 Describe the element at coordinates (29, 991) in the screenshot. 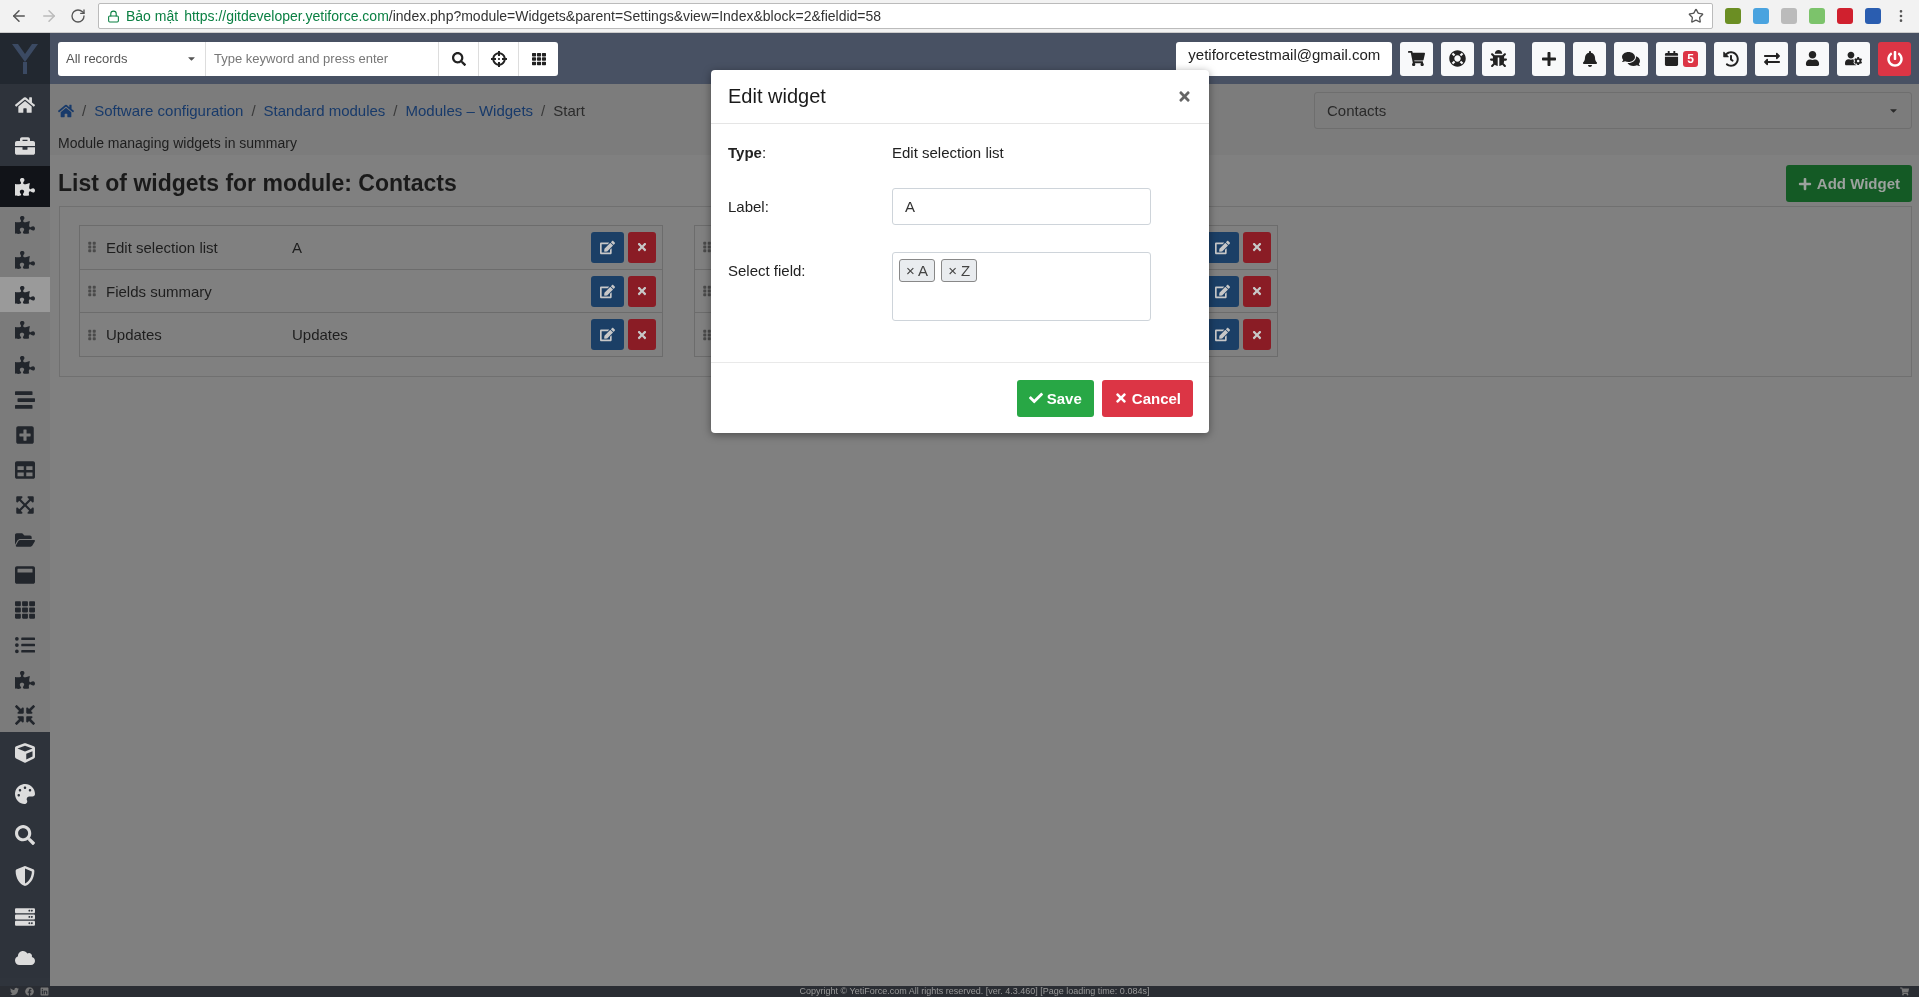

I see `facebook-icon` at that location.